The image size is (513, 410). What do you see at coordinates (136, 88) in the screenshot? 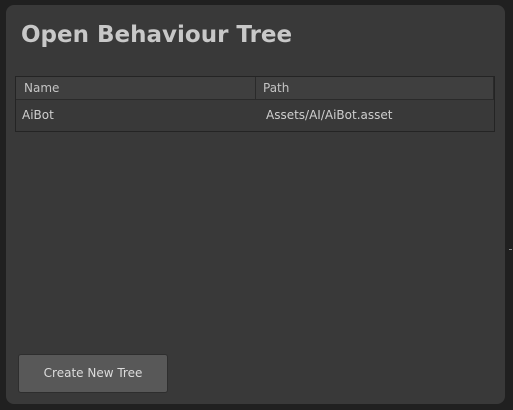
I see `column-header-name: Name` at bounding box center [136, 88].